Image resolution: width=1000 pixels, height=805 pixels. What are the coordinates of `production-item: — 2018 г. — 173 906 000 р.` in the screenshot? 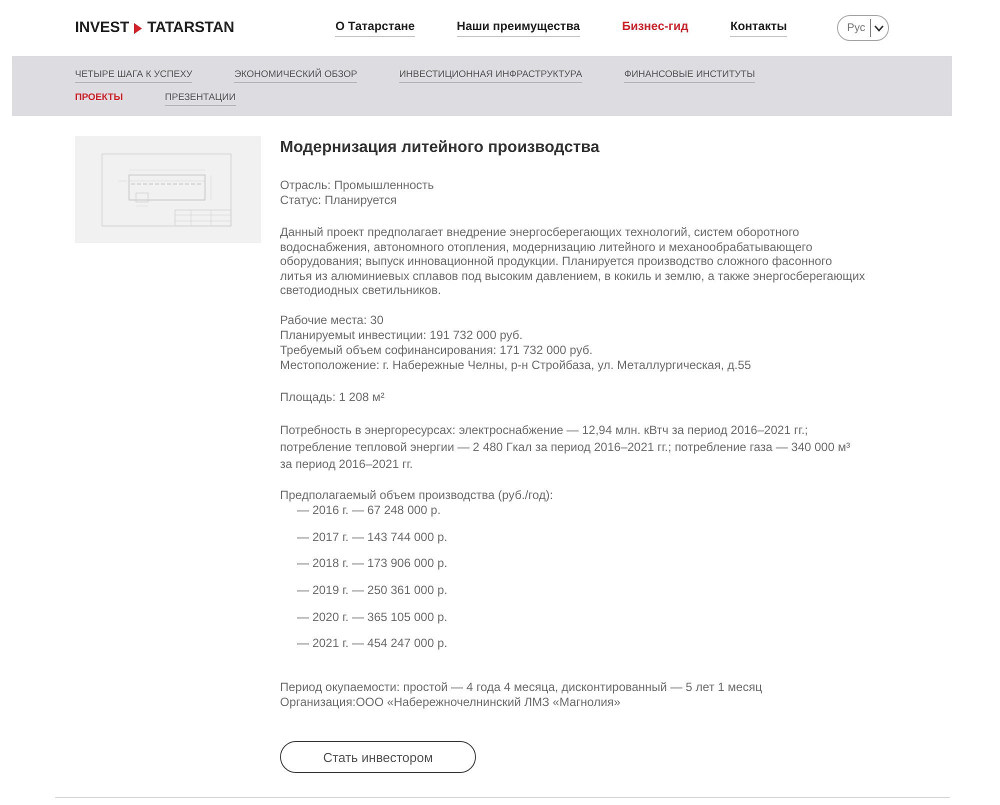 It's located at (372, 564).